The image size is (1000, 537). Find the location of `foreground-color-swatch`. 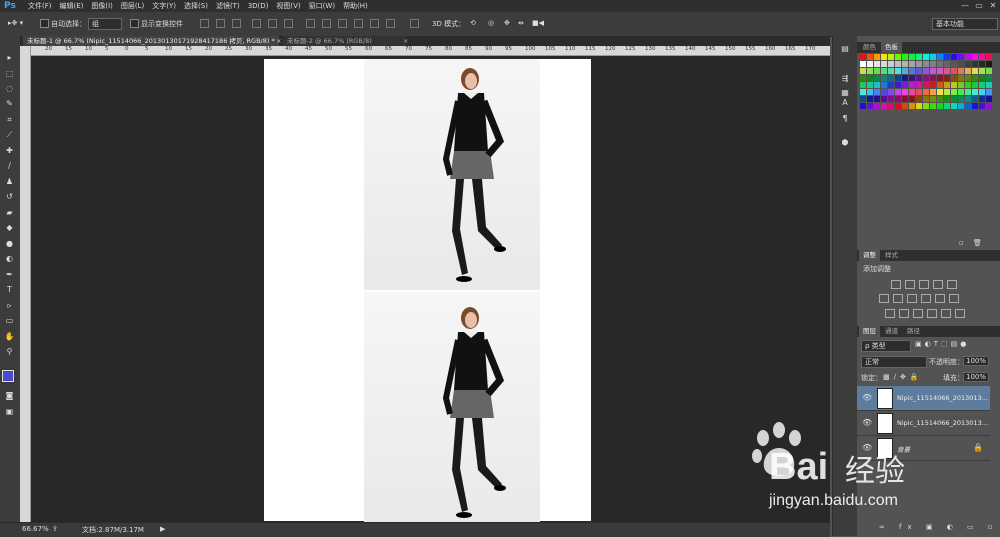

foreground-color-swatch is located at coordinates (8, 376).